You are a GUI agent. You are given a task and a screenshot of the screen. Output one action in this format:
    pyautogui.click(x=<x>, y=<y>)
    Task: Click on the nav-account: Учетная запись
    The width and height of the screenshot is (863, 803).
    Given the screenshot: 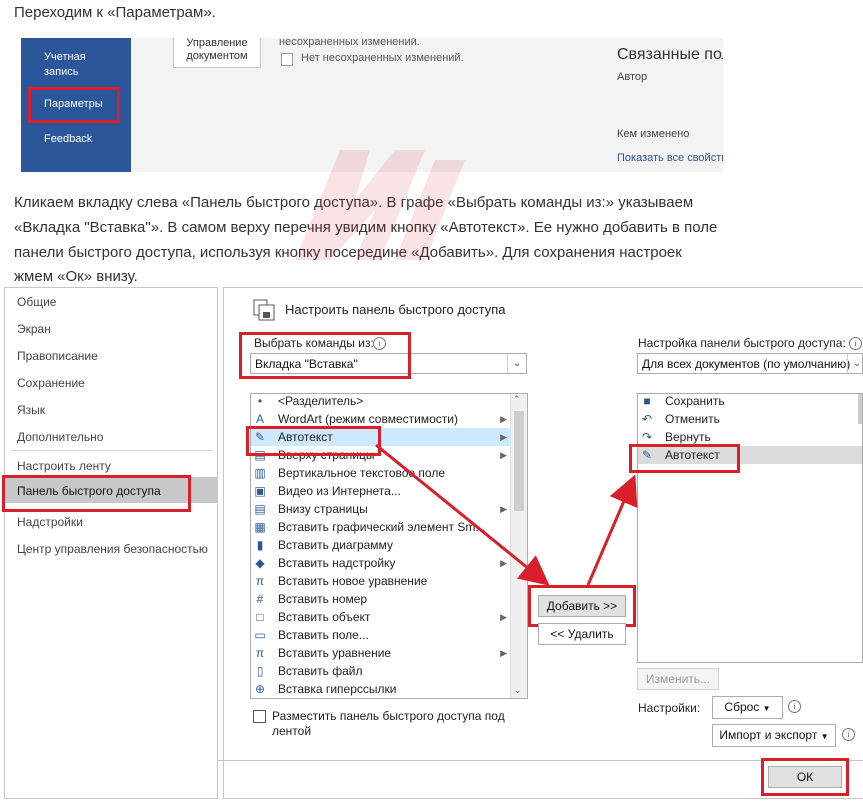 What is the action you would take?
    pyautogui.click(x=74, y=65)
    